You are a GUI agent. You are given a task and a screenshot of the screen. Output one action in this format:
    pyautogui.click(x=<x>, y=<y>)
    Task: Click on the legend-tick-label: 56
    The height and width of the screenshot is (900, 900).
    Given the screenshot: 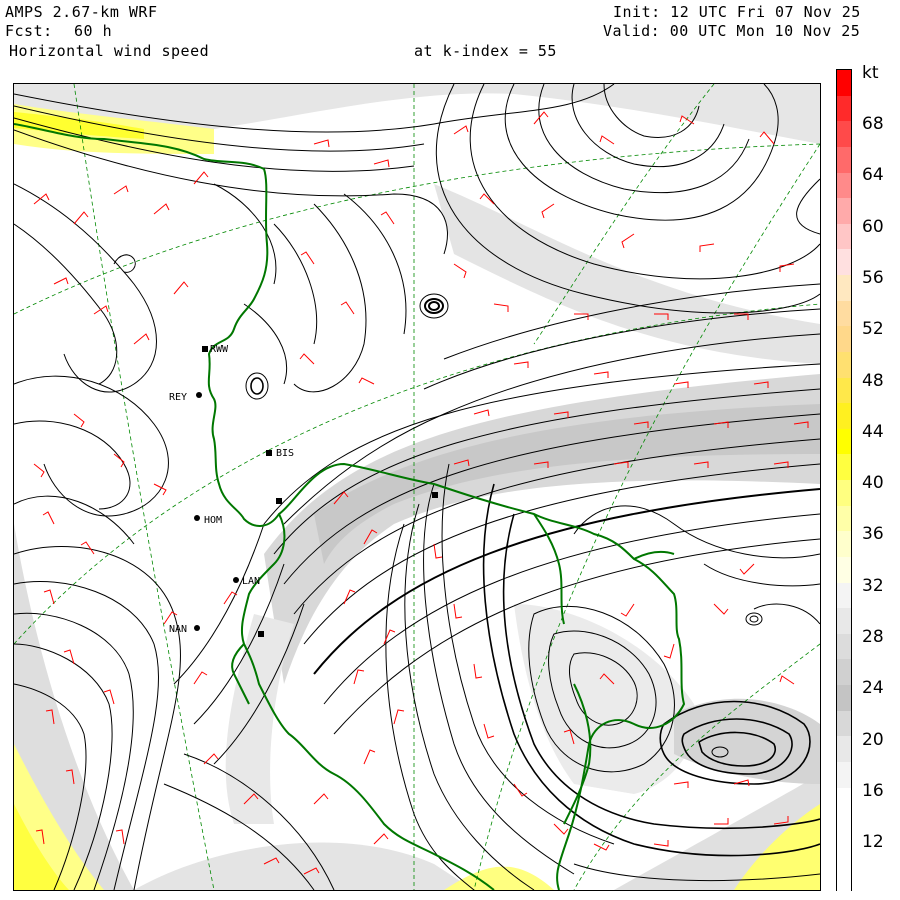 What is the action you would take?
    pyautogui.click(x=873, y=277)
    